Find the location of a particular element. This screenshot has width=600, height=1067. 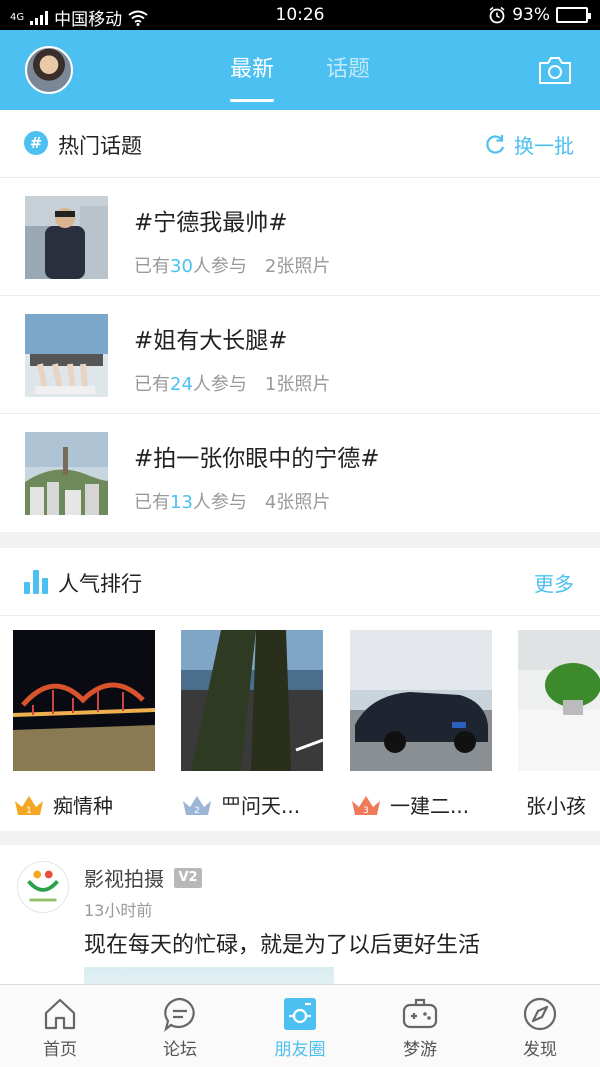

battery-icon is located at coordinates (573, 15).